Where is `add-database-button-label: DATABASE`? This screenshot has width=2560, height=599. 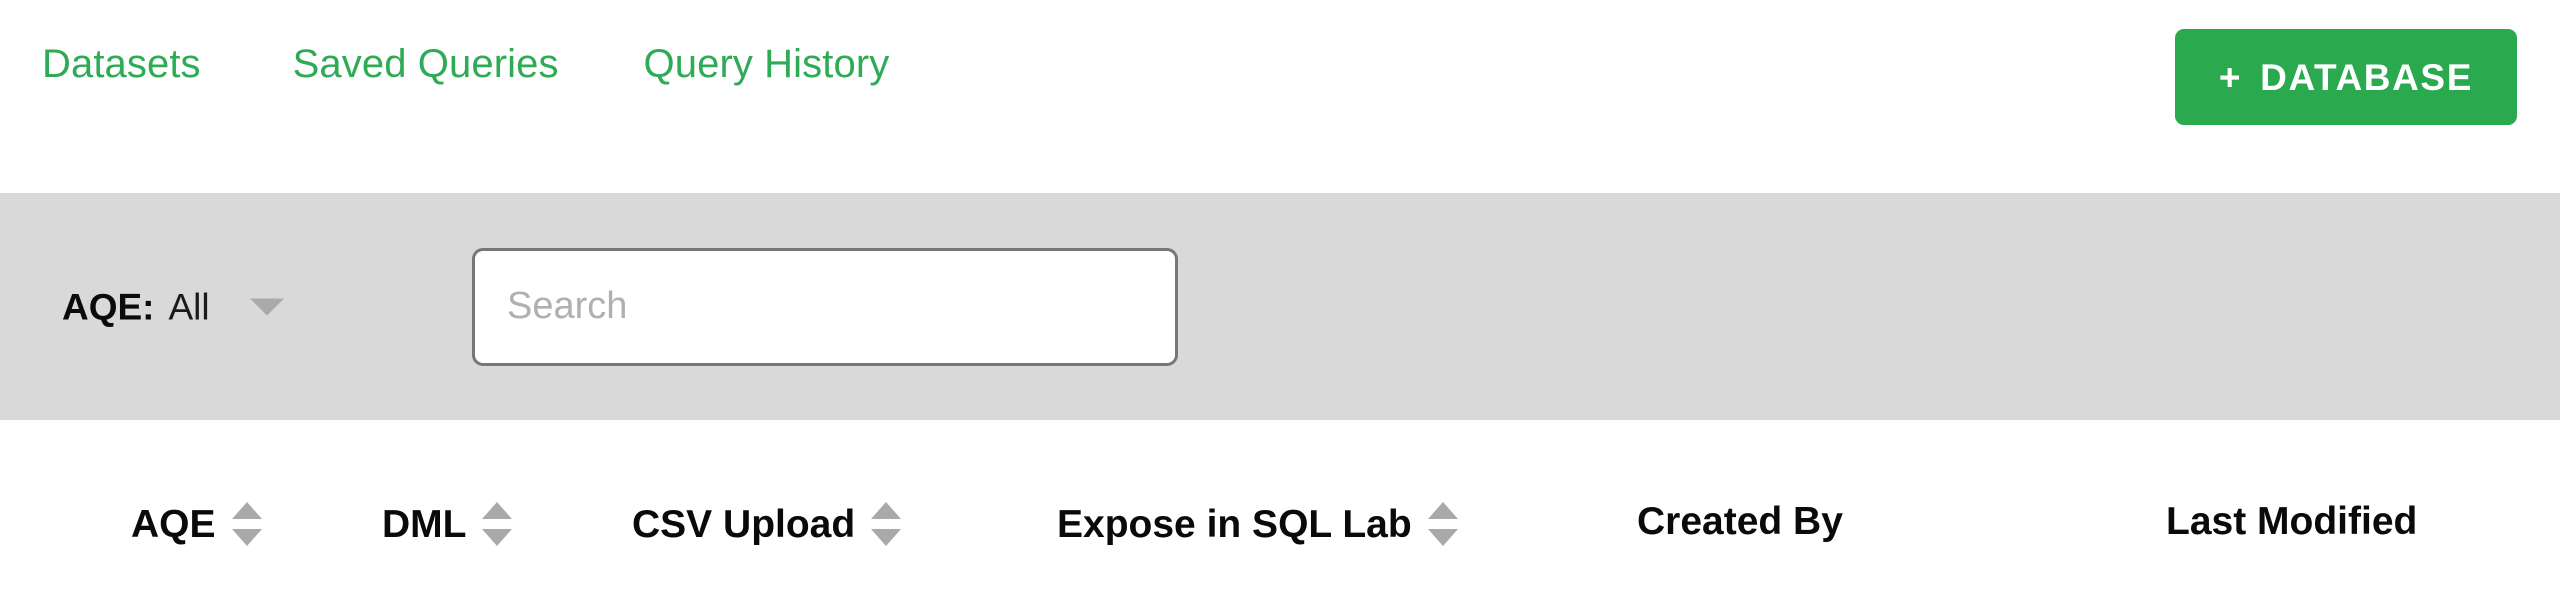 add-database-button-label: DATABASE is located at coordinates (2366, 77).